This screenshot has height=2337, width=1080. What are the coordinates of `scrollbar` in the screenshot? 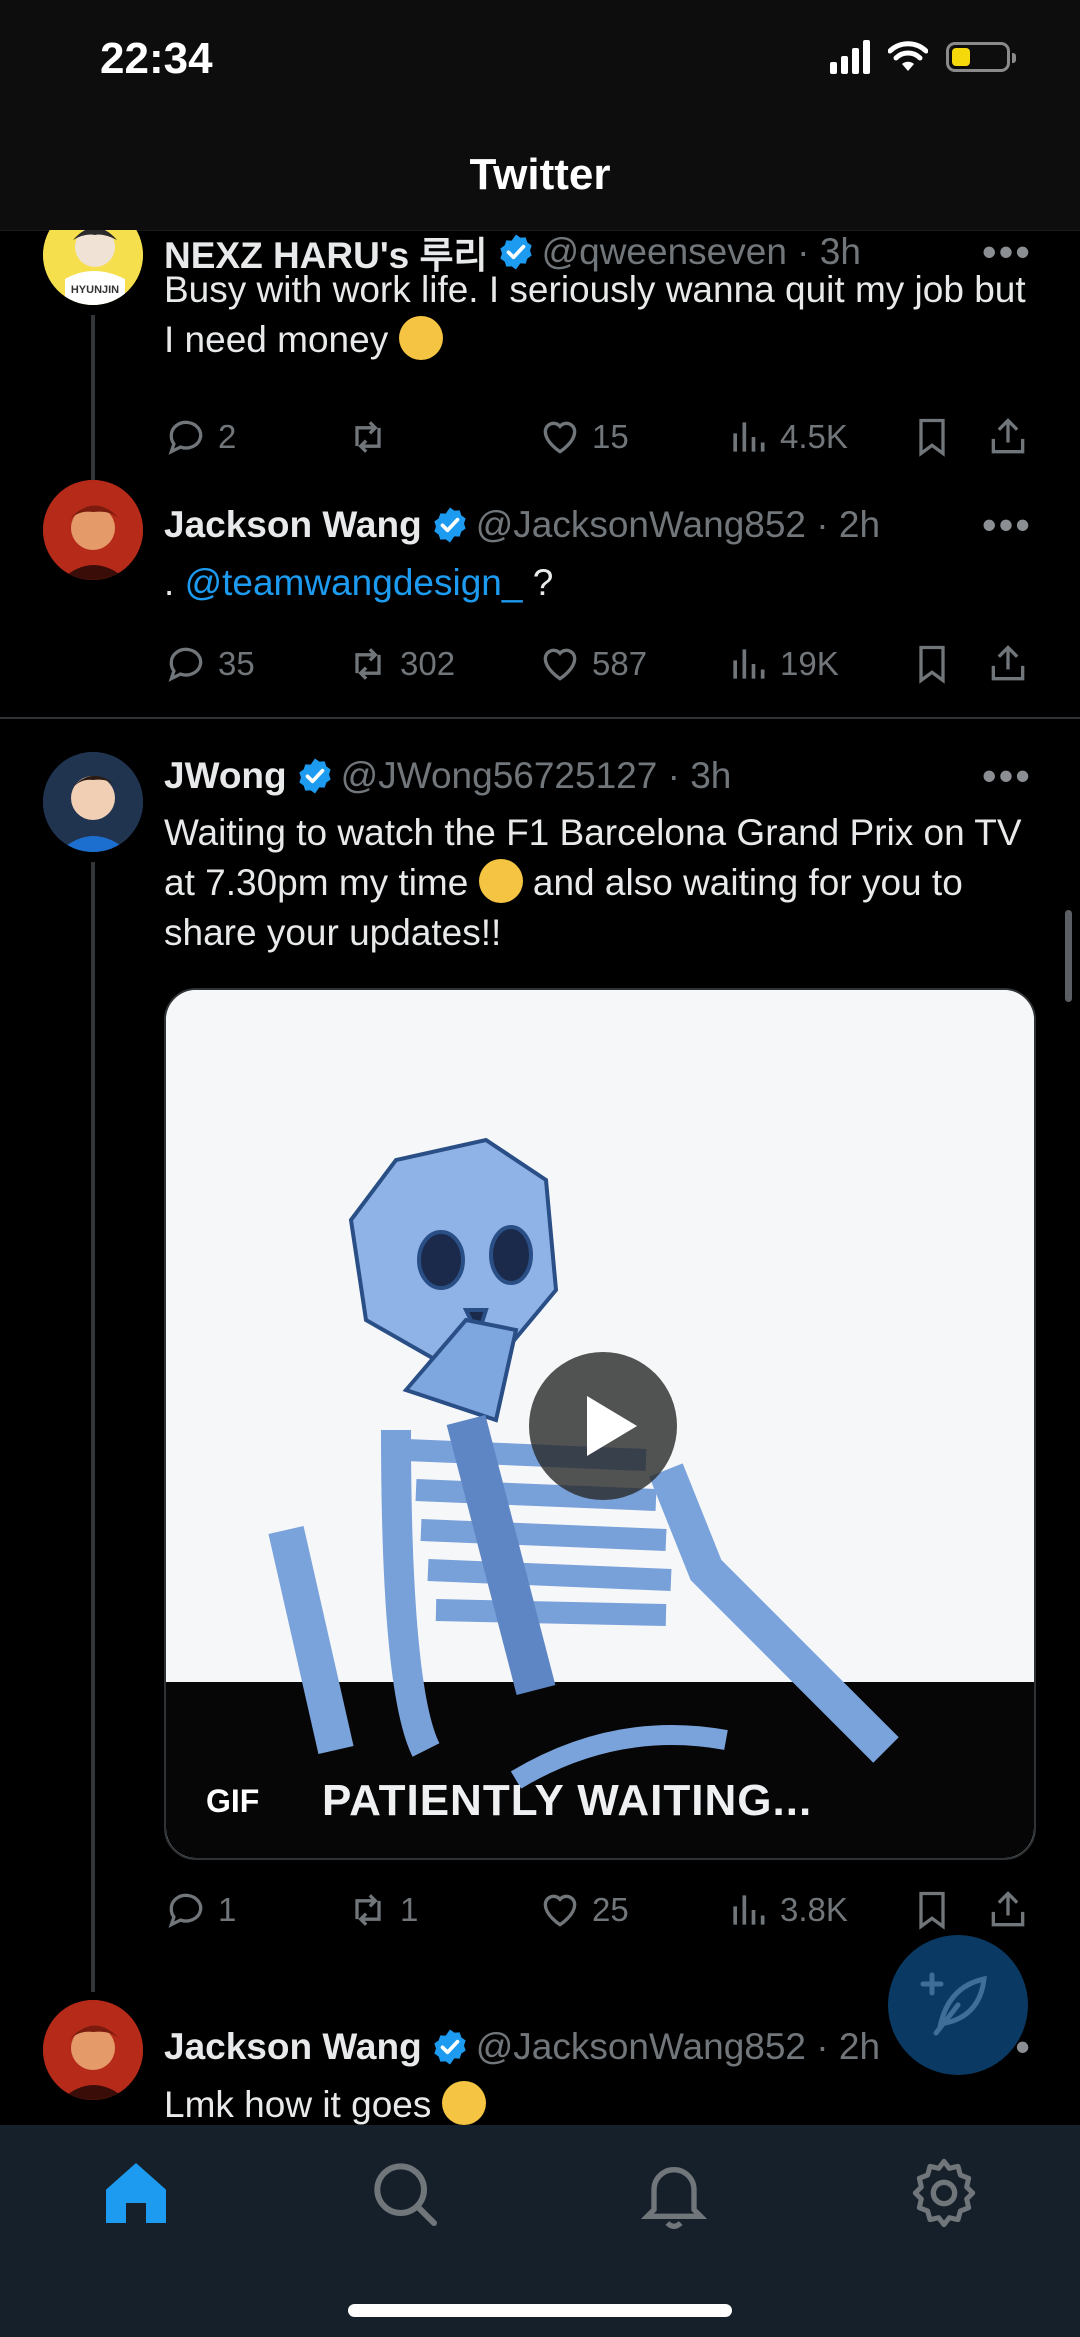 It's located at (1068, 956).